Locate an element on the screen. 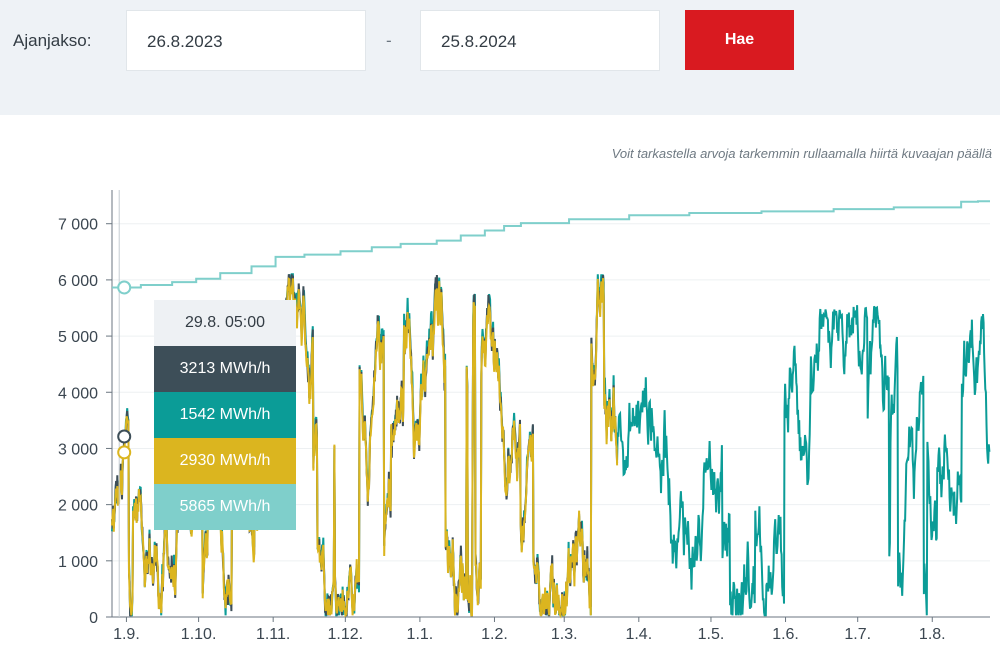 This screenshot has height=654, width=1000. x-tick-label: 1.9. is located at coordinates (126, 634).